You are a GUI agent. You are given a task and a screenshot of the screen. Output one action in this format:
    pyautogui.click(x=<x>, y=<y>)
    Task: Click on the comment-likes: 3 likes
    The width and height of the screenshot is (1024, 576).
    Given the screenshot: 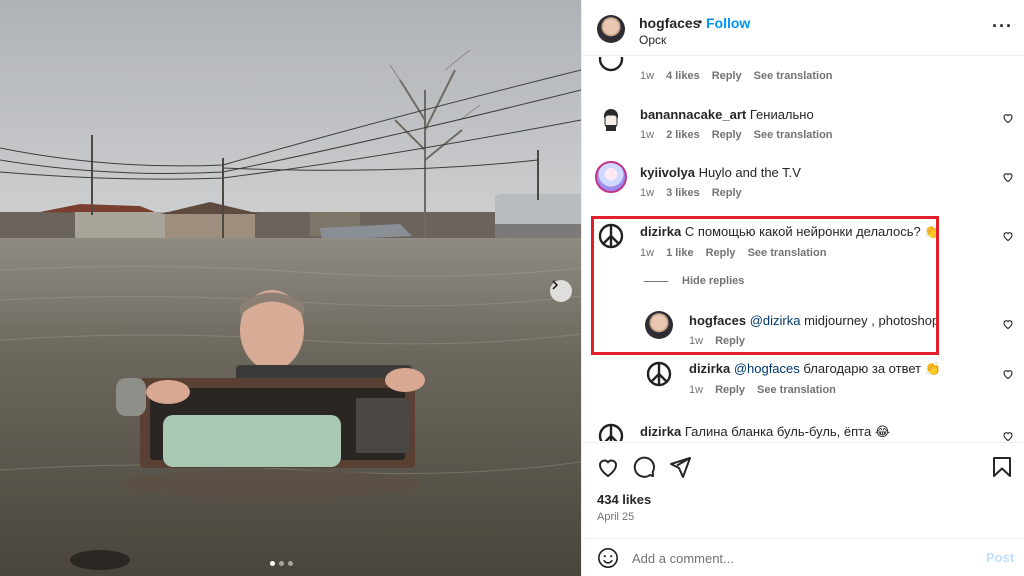 What is the action you would take?
    pyautogui.click(x=683, y=193)
    